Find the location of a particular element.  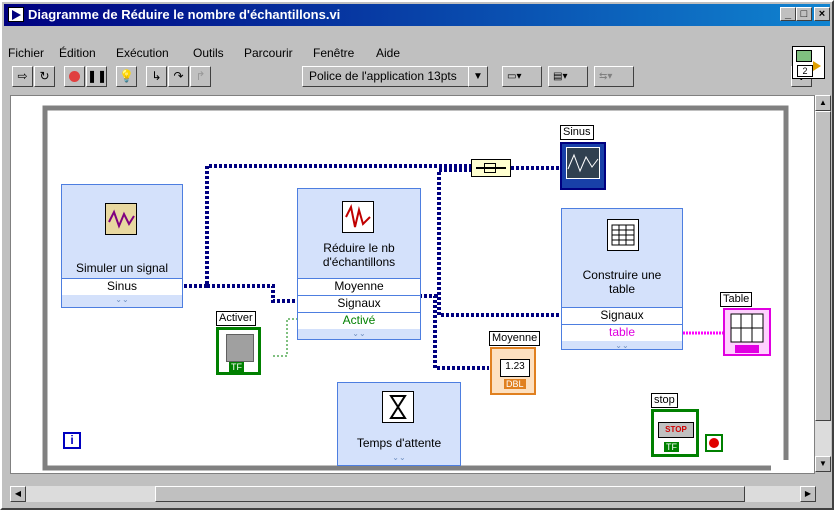

close-button: × is located at coordinates (822, 14).